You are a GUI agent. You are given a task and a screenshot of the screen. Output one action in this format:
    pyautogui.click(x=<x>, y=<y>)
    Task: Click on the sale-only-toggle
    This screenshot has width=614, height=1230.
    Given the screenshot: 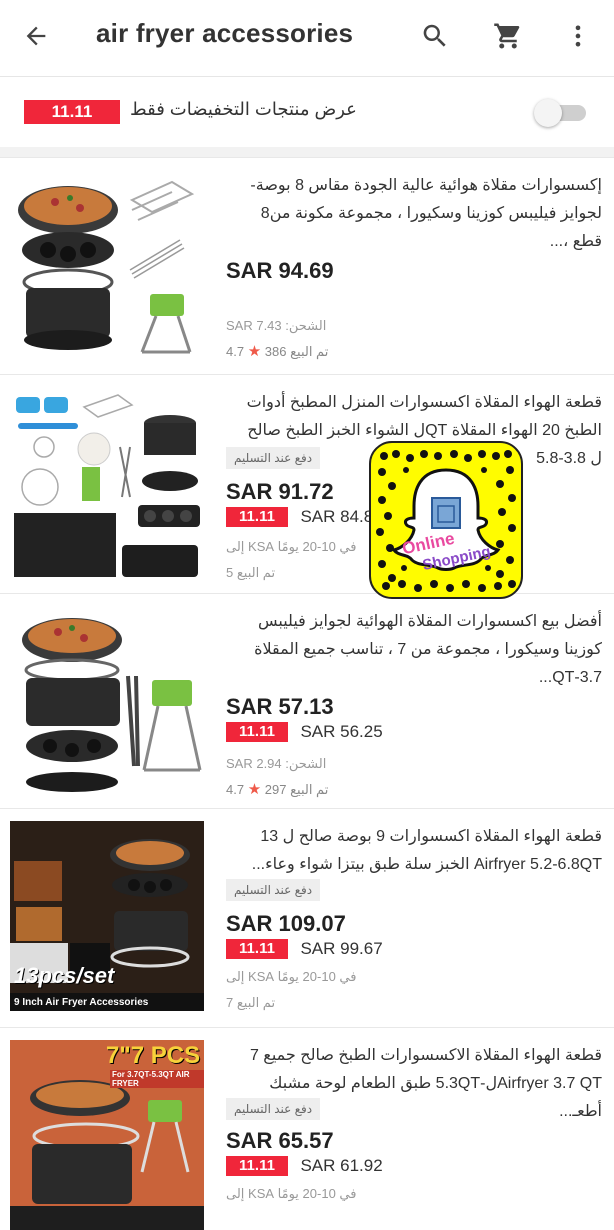 What is the action you would take?
    pyautogui.click(x=561, y=112)
    